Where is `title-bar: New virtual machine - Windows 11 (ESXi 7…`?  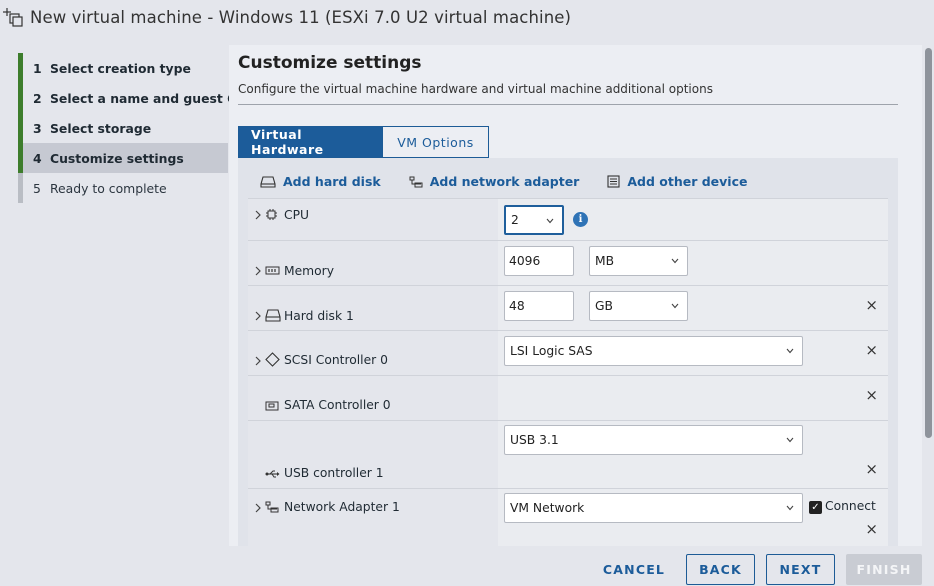
title-bar: New virtual machine - Windows 11 (ESXi 7… is located at coordinates (467, 19).